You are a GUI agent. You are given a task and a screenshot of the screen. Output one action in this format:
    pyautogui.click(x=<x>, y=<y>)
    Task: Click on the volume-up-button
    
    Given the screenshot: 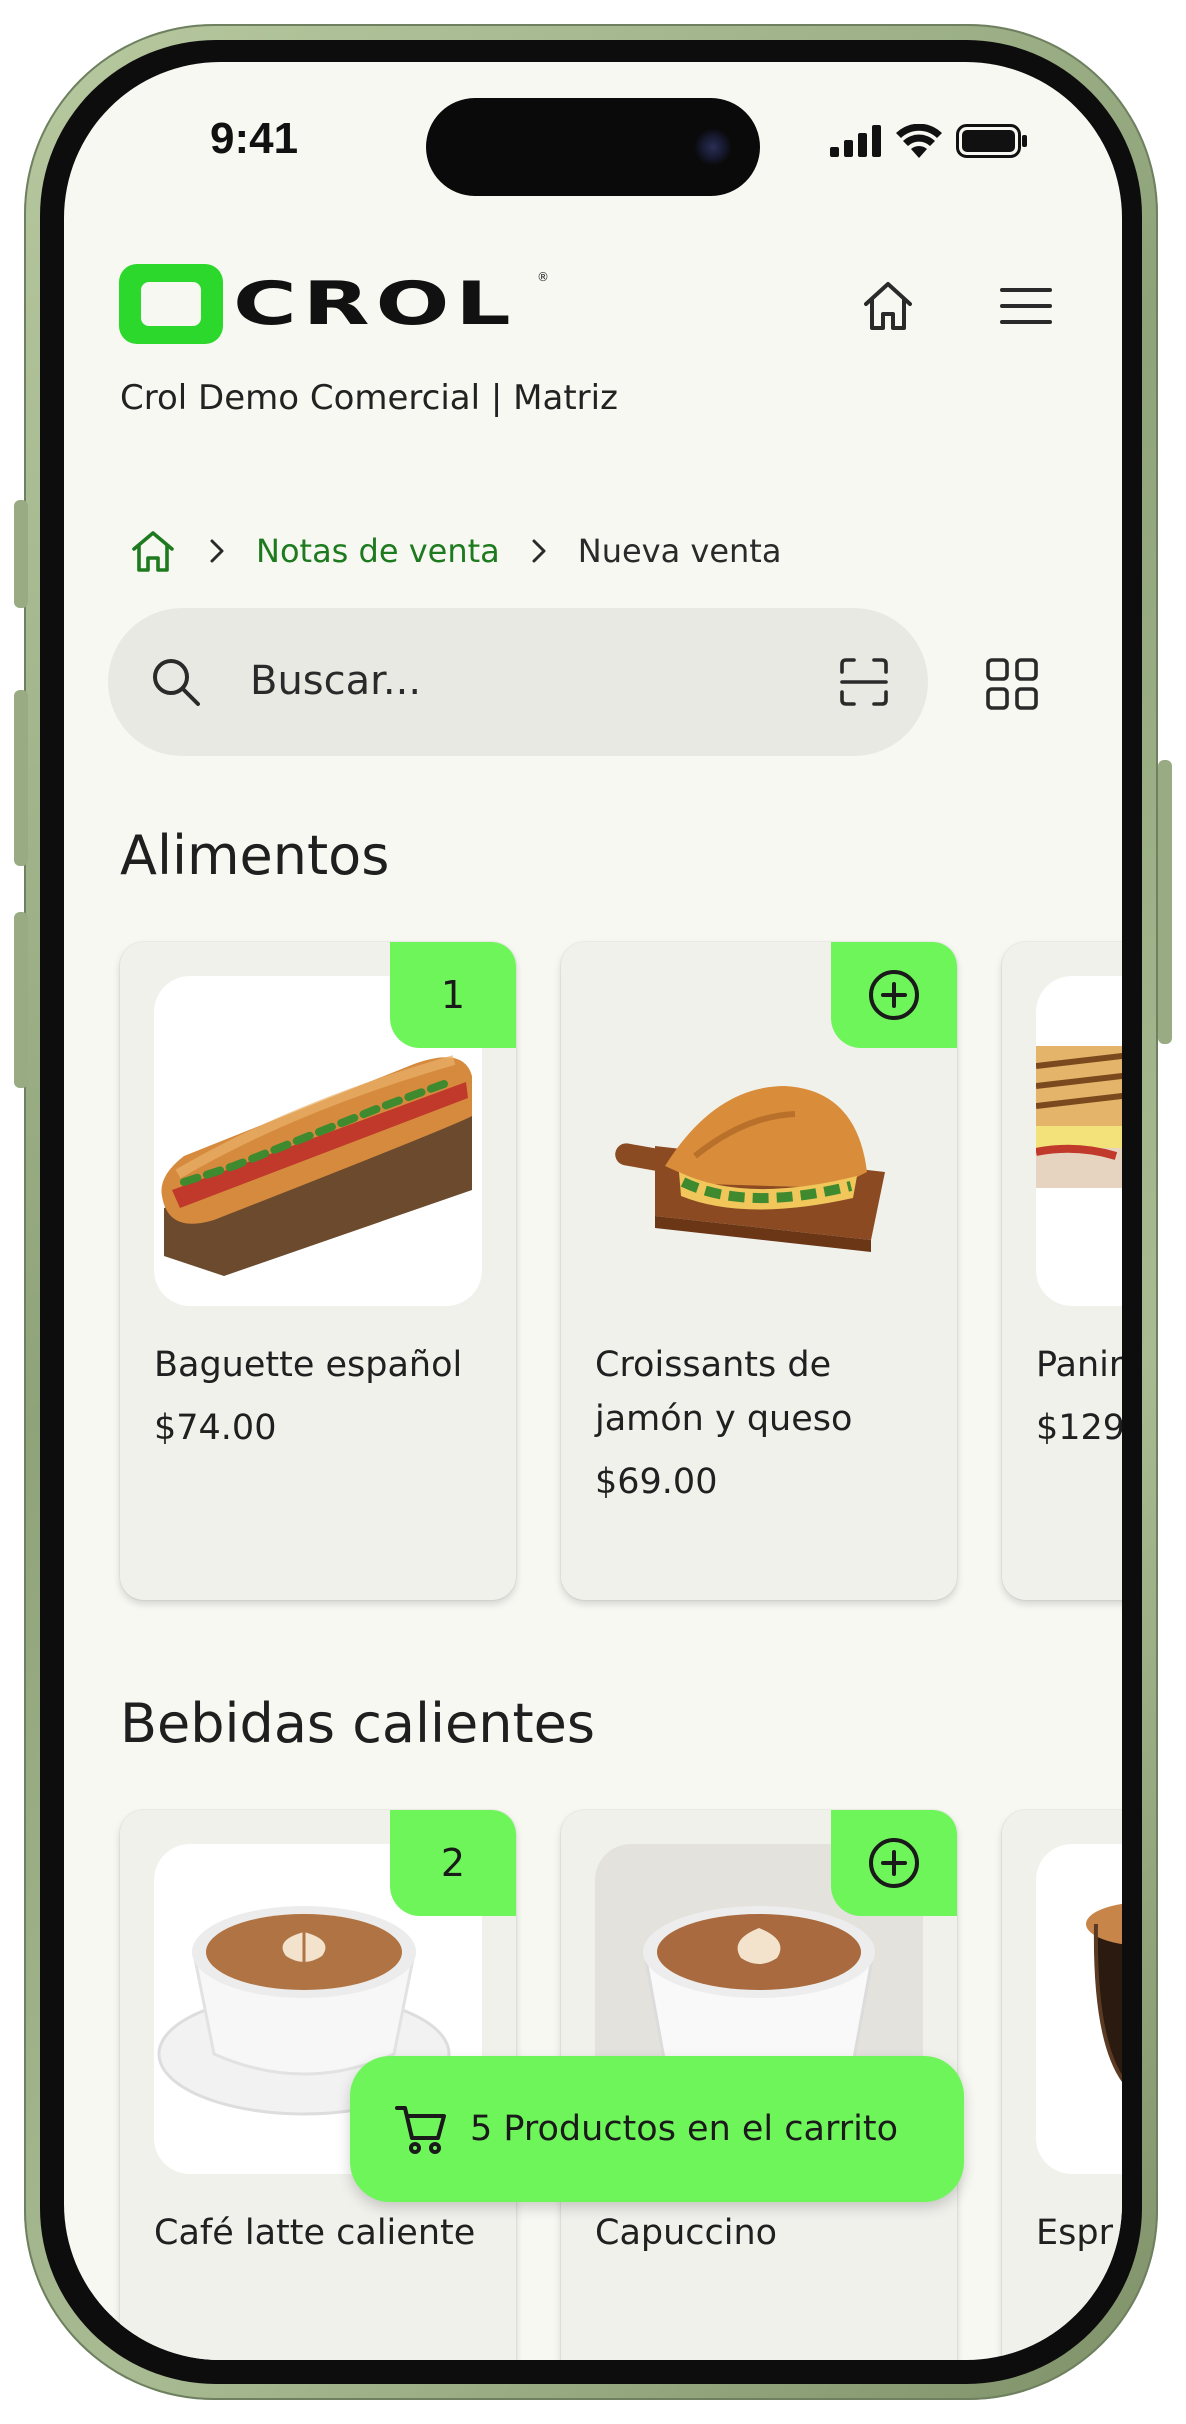 What is the action you would take?
    pyautogui.click(x=21, y=778)
    